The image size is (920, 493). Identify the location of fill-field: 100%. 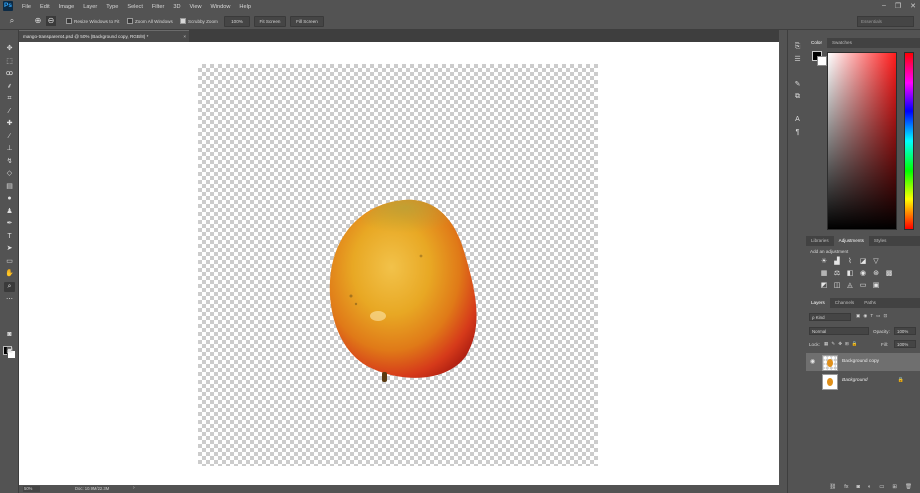
(905, 344).